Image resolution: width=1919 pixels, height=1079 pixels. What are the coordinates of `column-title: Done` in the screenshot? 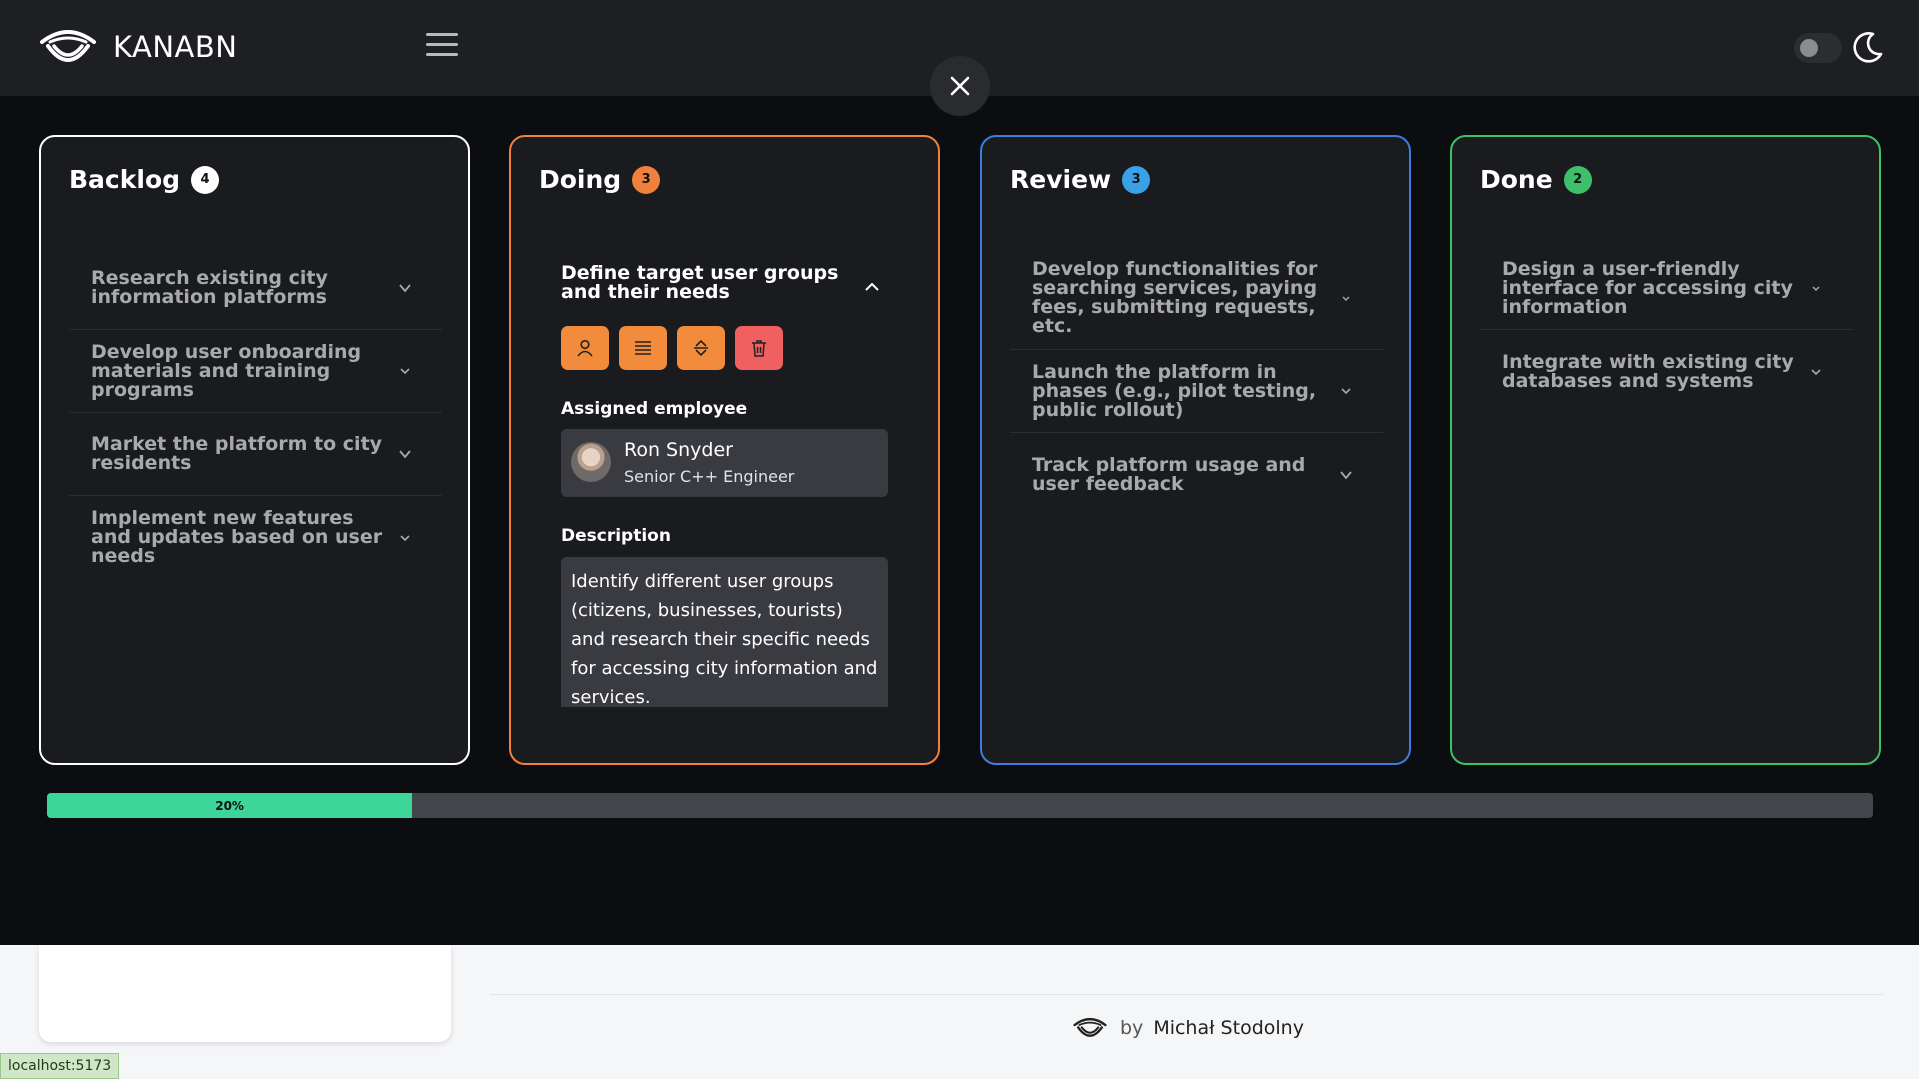 It's located at (1516, 179).